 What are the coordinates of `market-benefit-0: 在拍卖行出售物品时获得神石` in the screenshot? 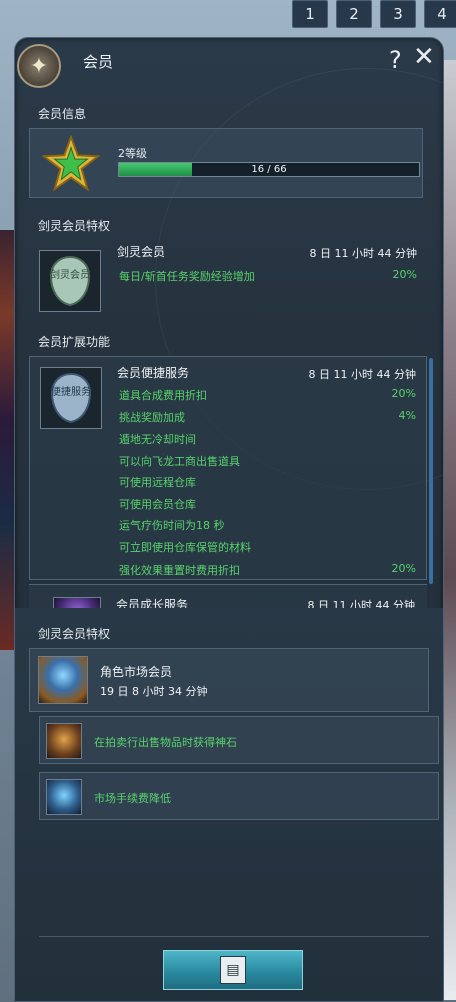 It's located at (239, 740).